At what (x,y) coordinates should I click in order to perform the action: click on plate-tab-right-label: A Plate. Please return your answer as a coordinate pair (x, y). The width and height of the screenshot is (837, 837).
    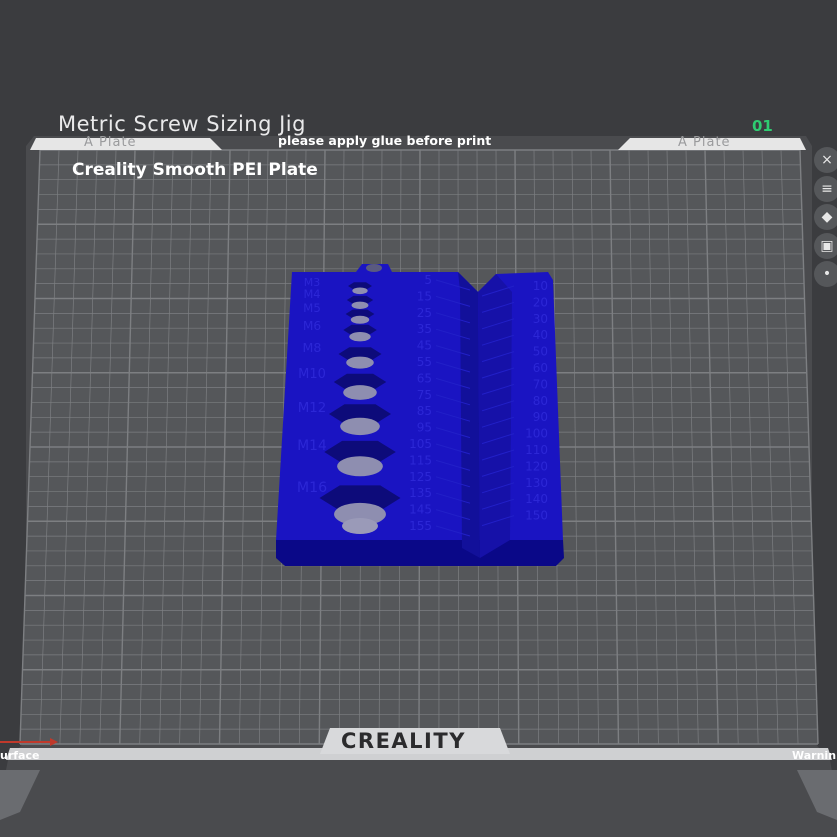
    Looking at the image, I should click on (704, 142).